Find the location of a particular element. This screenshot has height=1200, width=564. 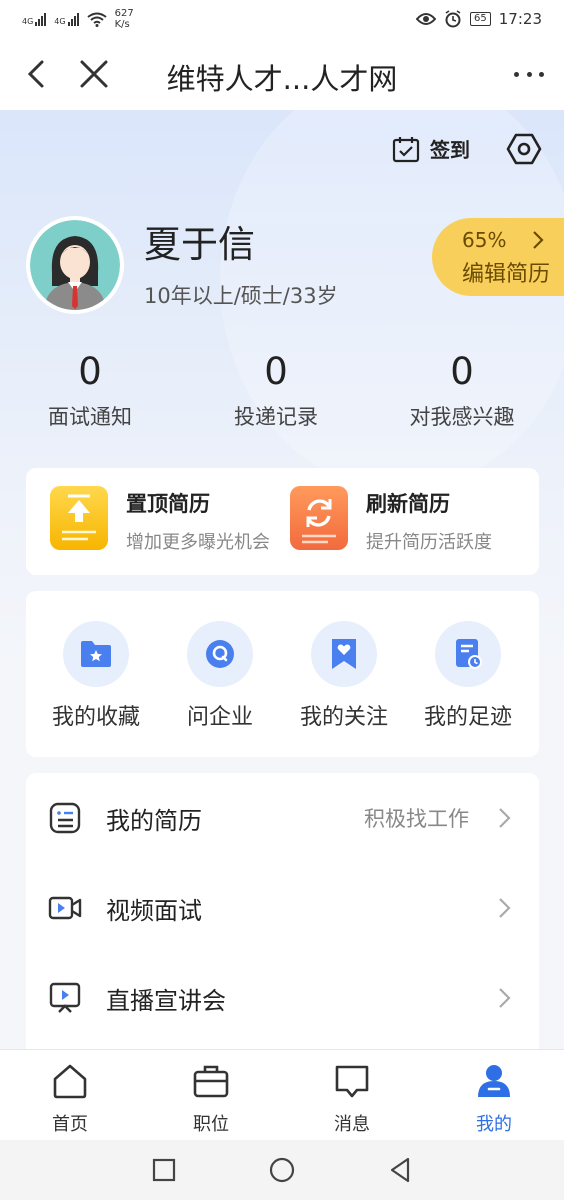

avatar is located at coordinates (75, 265).